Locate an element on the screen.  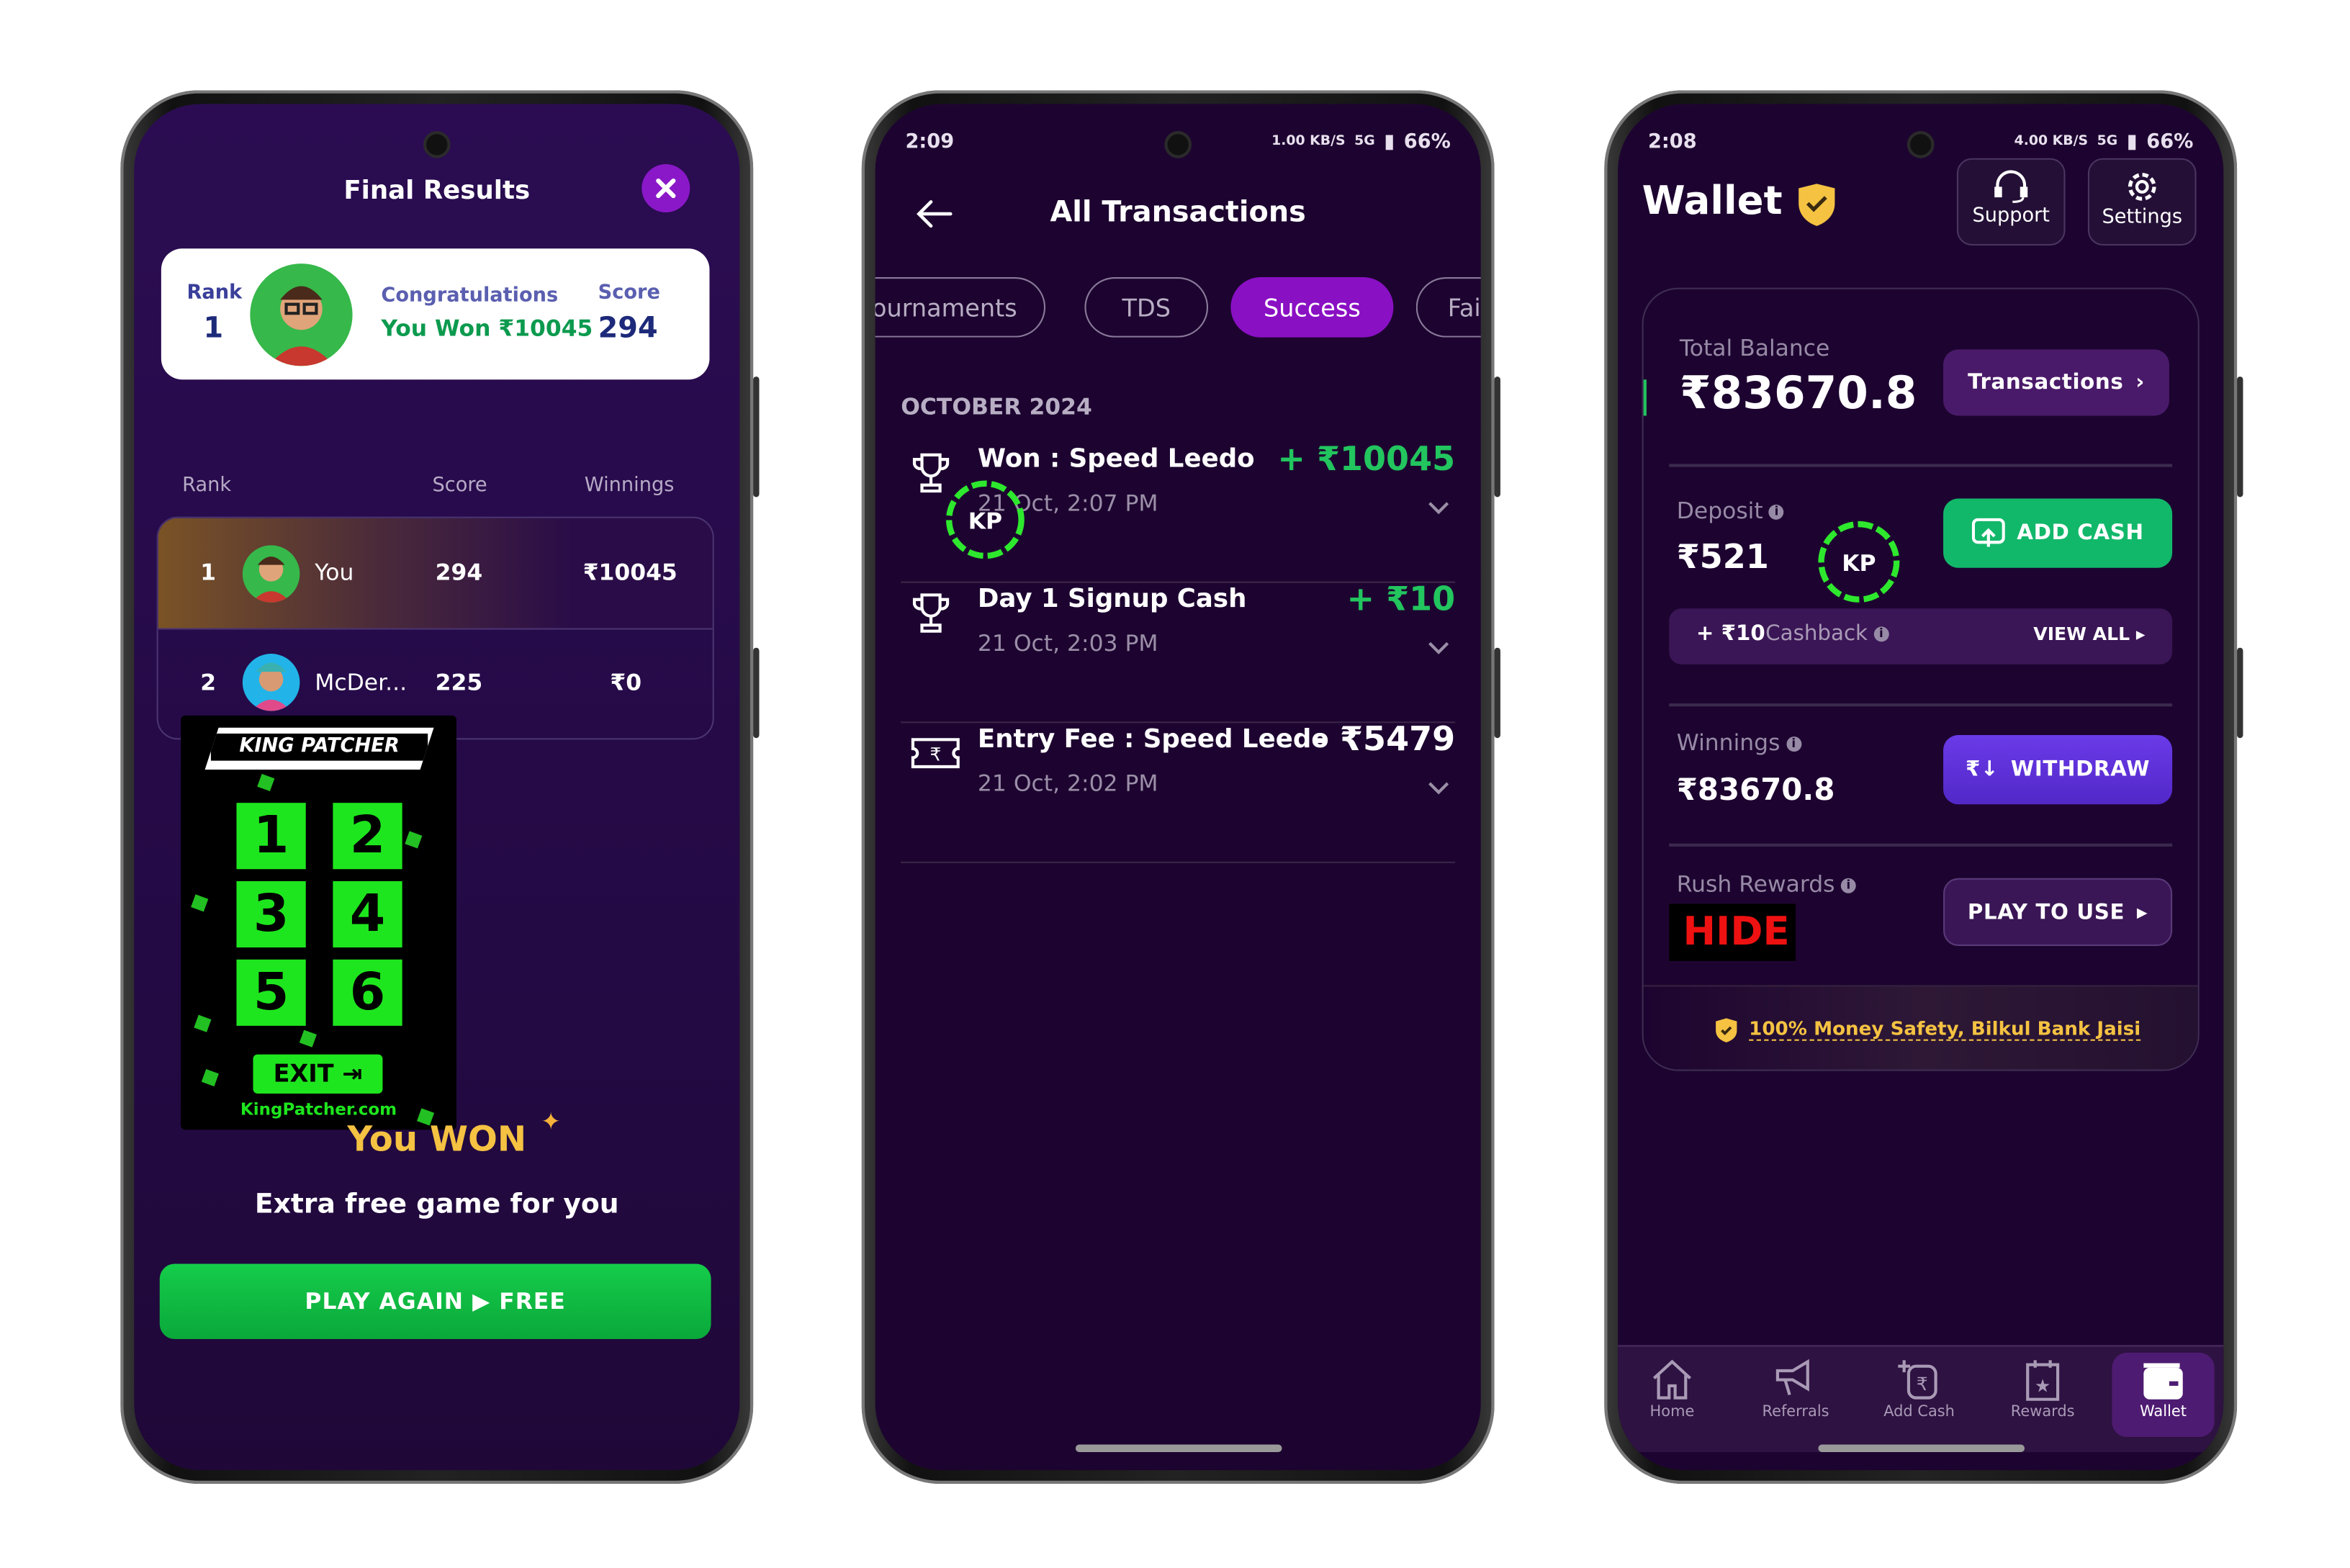
hide-overlay: HIDE is located at coordinates (1732, 932).